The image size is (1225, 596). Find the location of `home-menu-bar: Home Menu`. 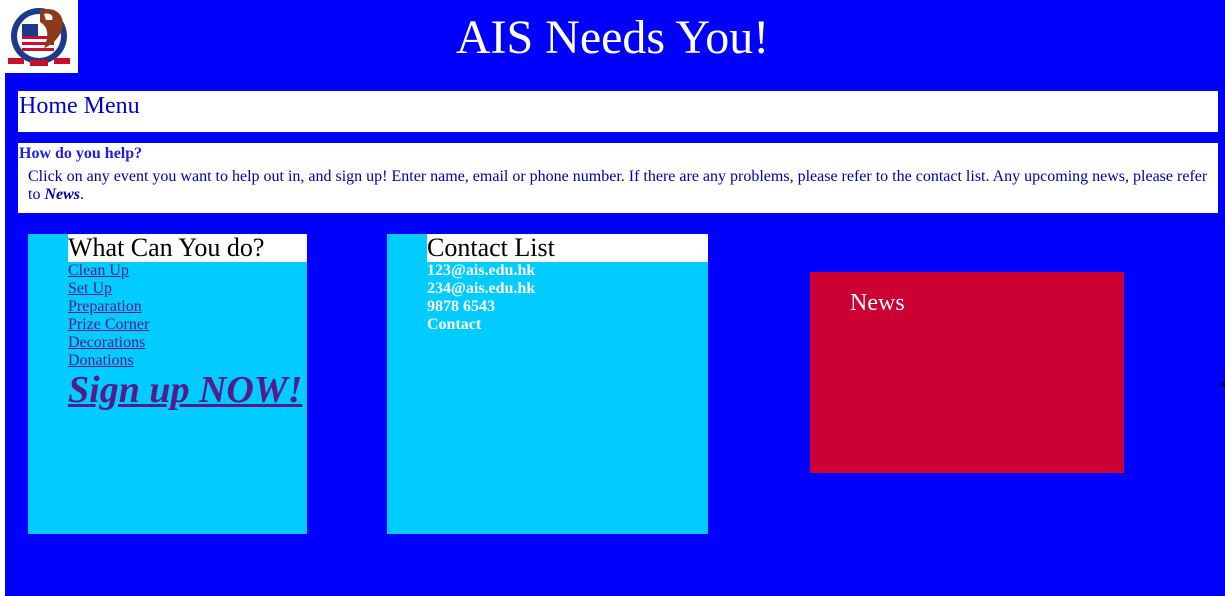

home-menu-bar: Home Menu is located at coordinates (618, 111).